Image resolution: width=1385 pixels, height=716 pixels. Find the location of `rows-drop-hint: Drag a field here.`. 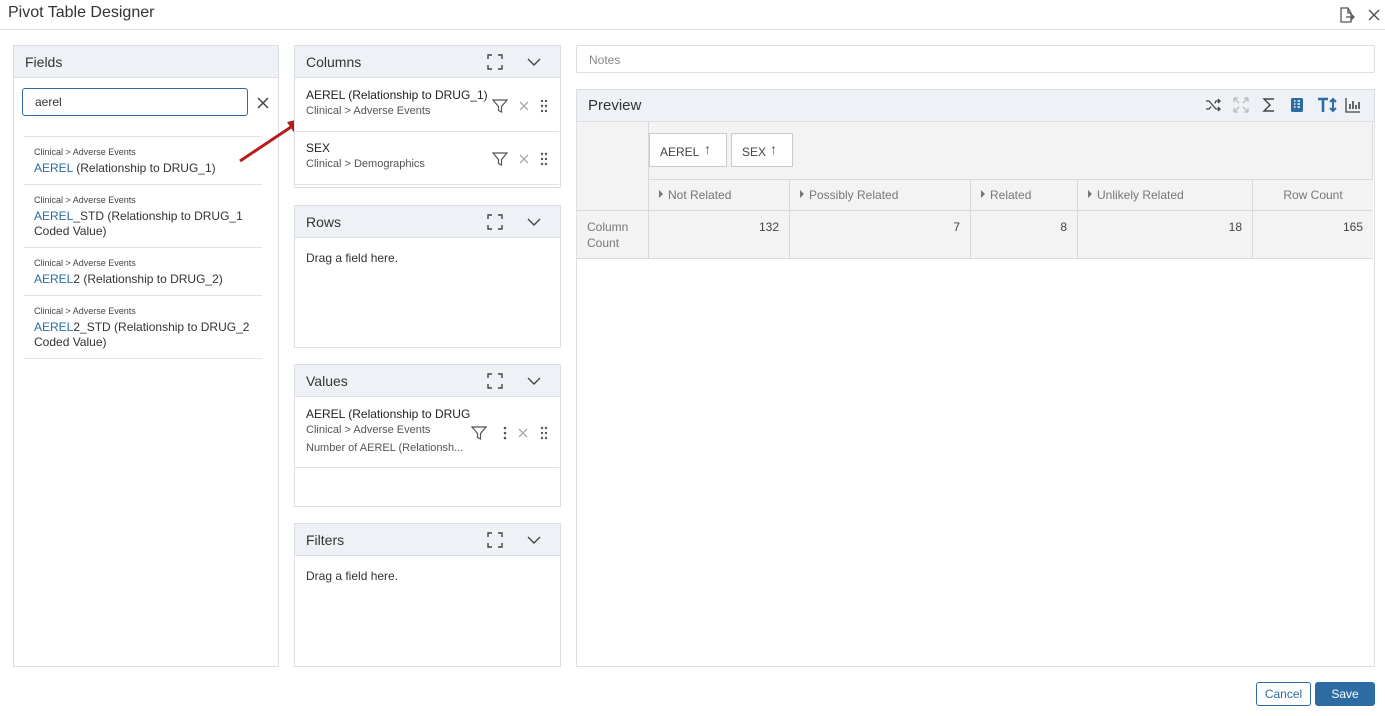

rows-drop-hint: Drag a field here. is located at coordinates (352, 258).